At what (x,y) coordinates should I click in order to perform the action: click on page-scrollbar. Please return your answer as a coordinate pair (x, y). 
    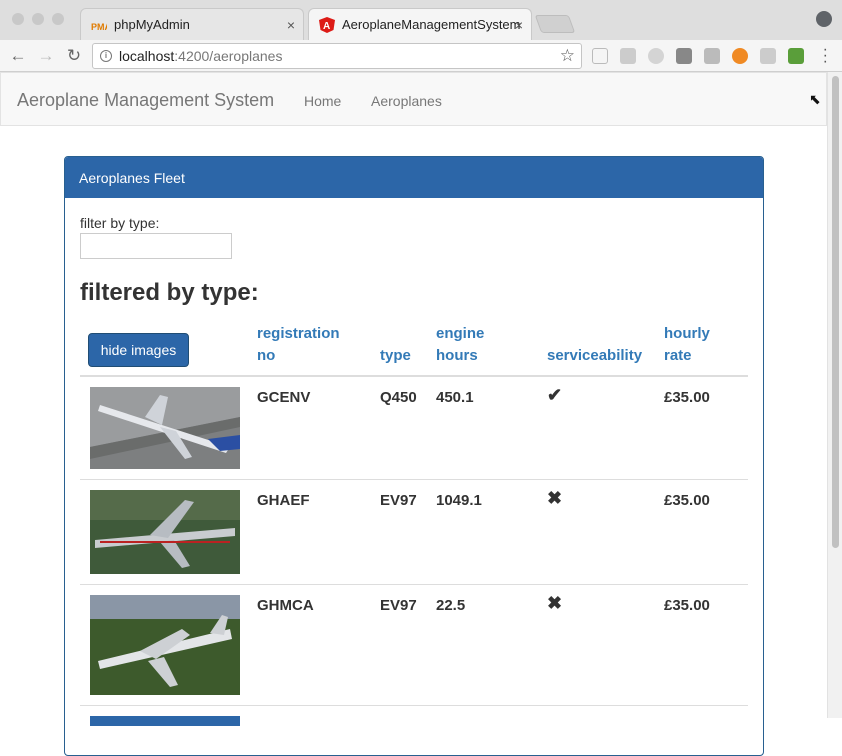
    Looking at the image, I should click on (834, 395).